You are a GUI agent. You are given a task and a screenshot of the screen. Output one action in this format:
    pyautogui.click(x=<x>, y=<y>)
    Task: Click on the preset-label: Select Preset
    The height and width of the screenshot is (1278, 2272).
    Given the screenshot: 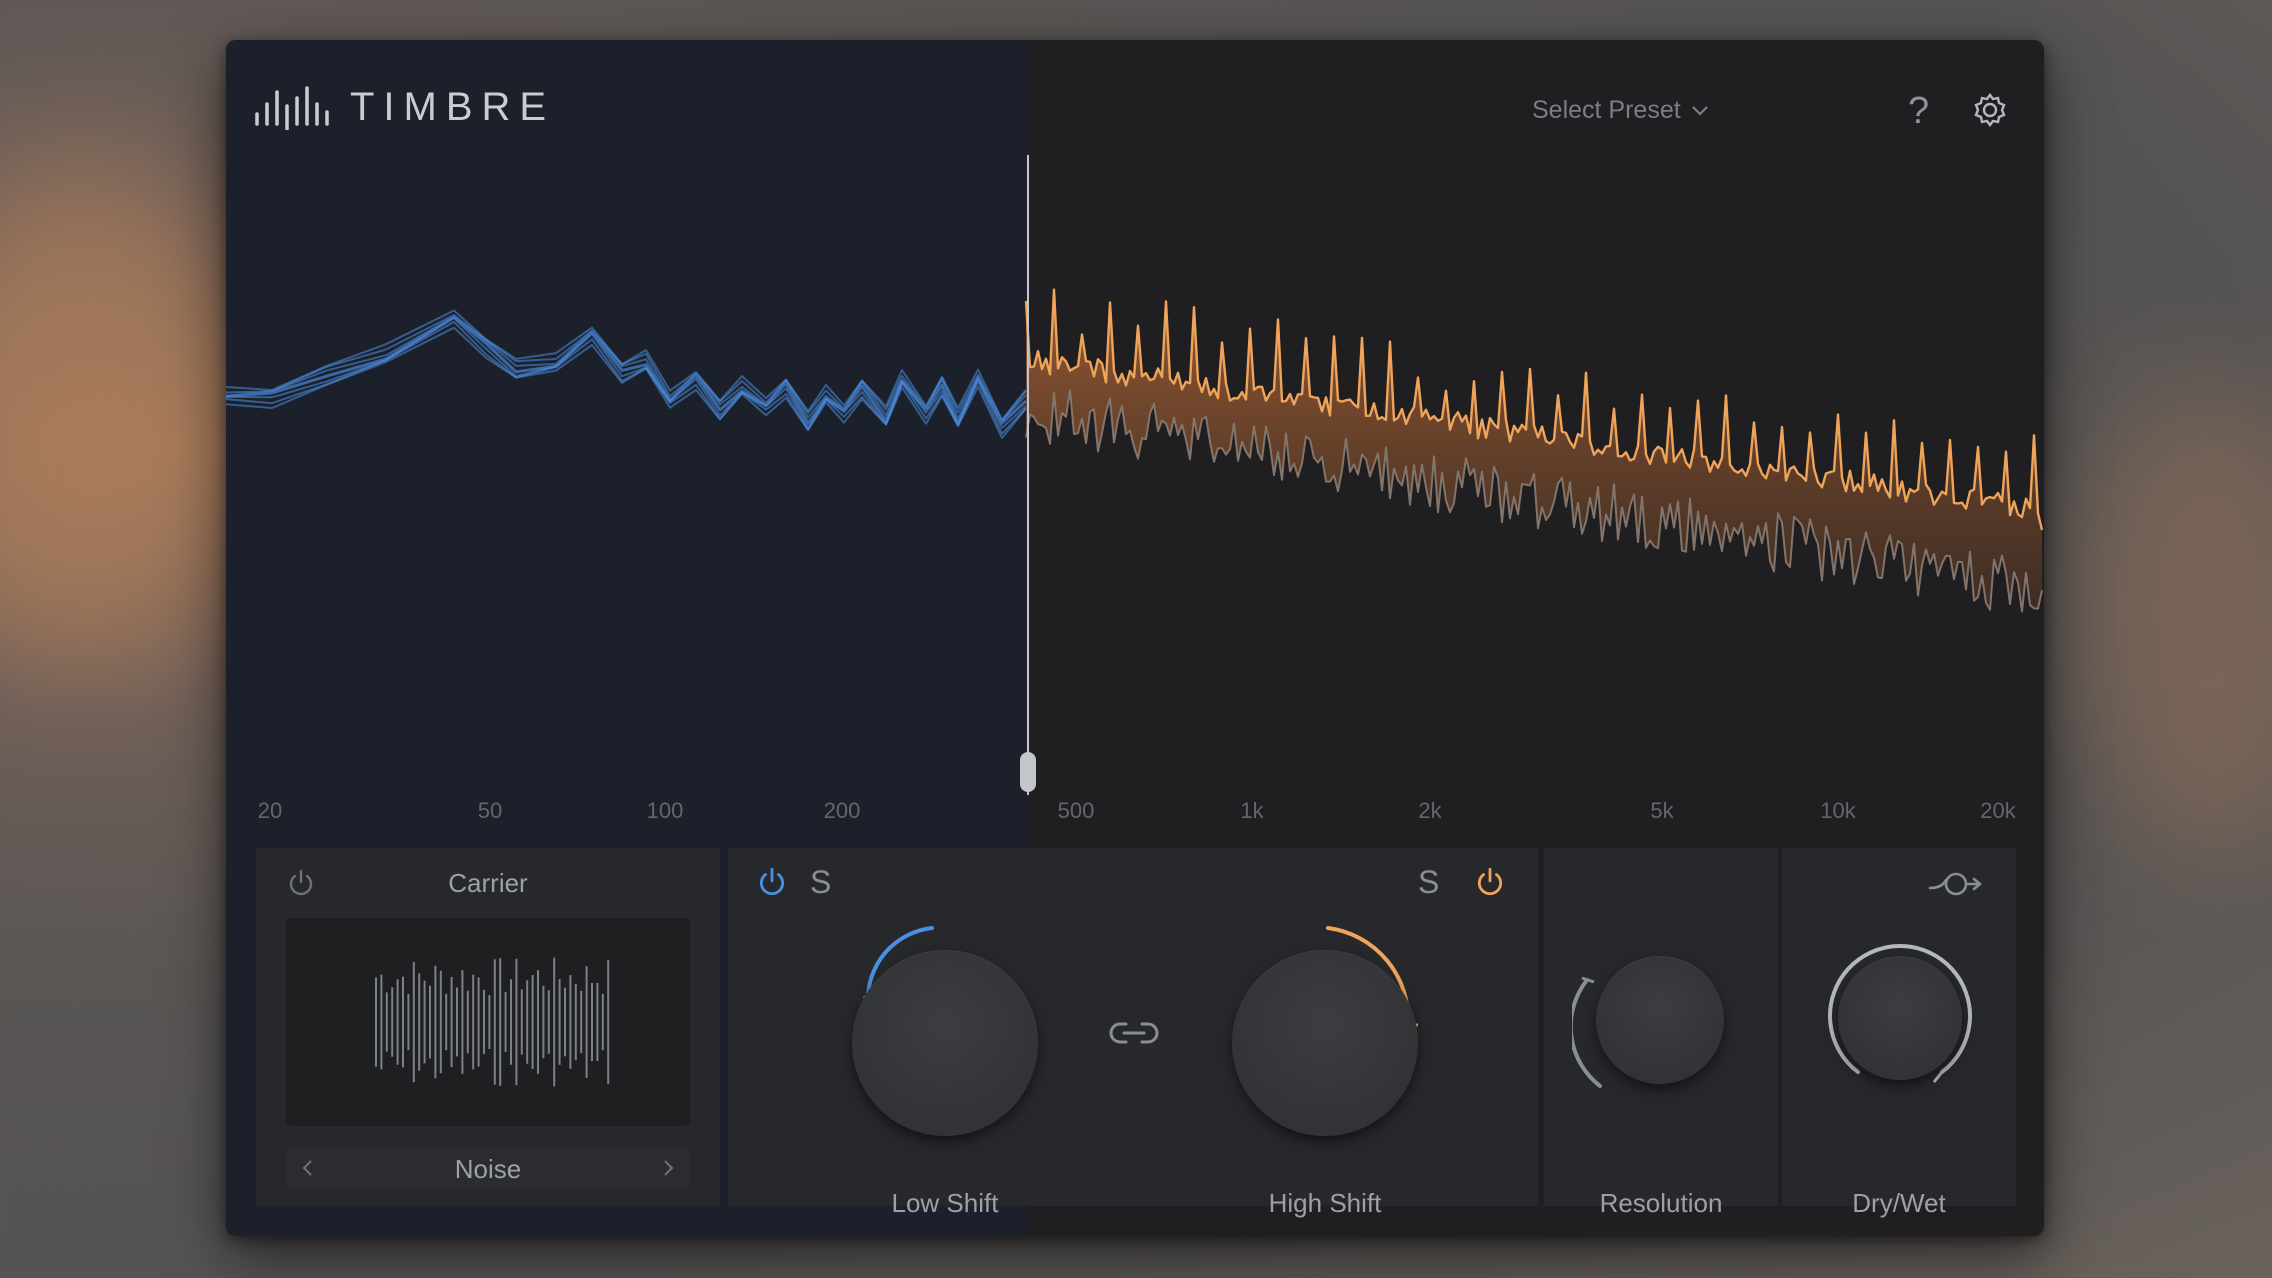 What is the action you would take?
    pyautogui.click(x=1606, y=110)
    